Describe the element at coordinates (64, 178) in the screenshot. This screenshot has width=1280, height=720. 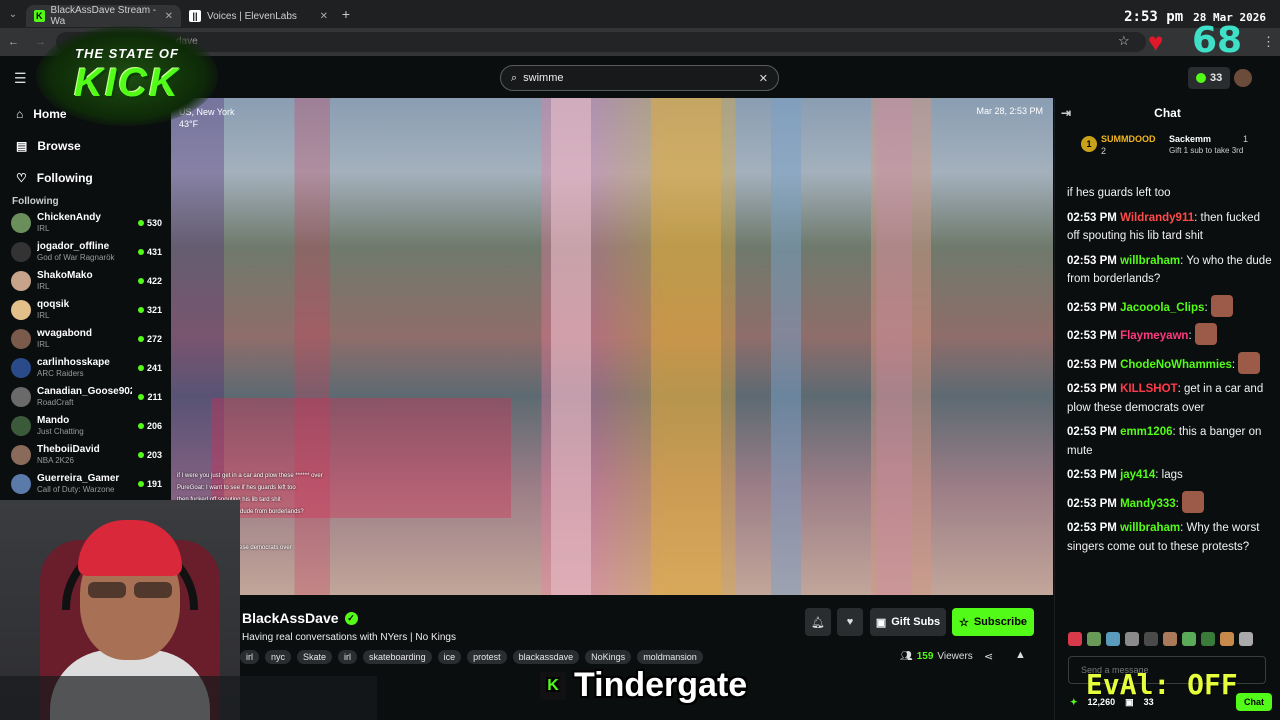
I see `sidebar-item-label: Following` at that location.